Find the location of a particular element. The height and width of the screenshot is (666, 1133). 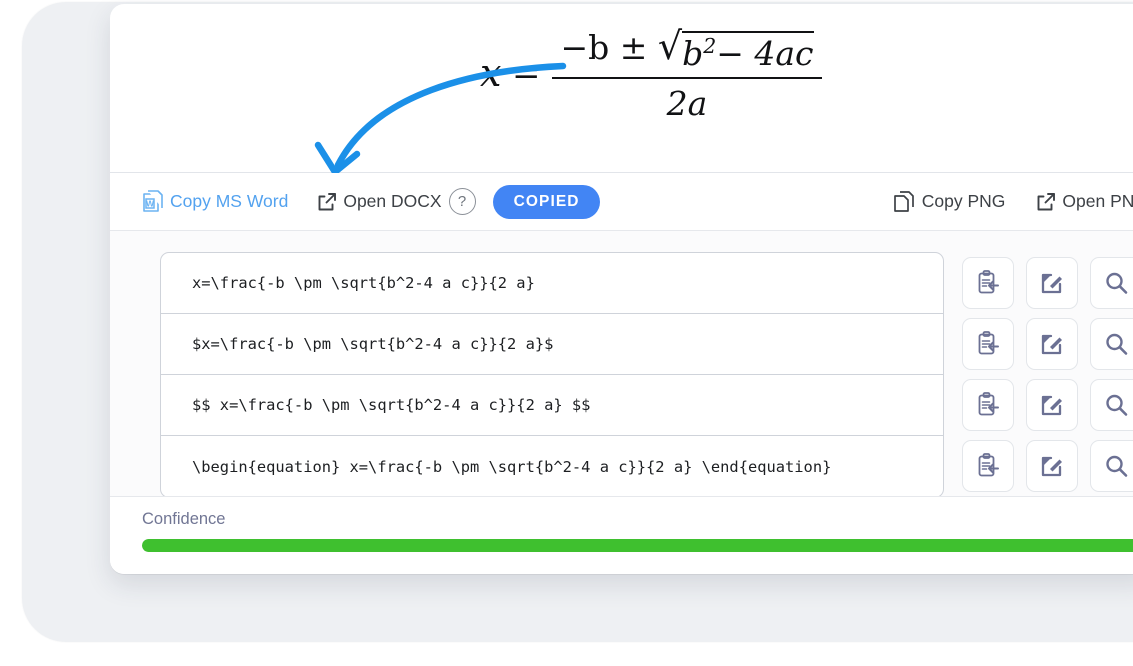

equation-denominator: 2a is located at coordinates (687, 104).